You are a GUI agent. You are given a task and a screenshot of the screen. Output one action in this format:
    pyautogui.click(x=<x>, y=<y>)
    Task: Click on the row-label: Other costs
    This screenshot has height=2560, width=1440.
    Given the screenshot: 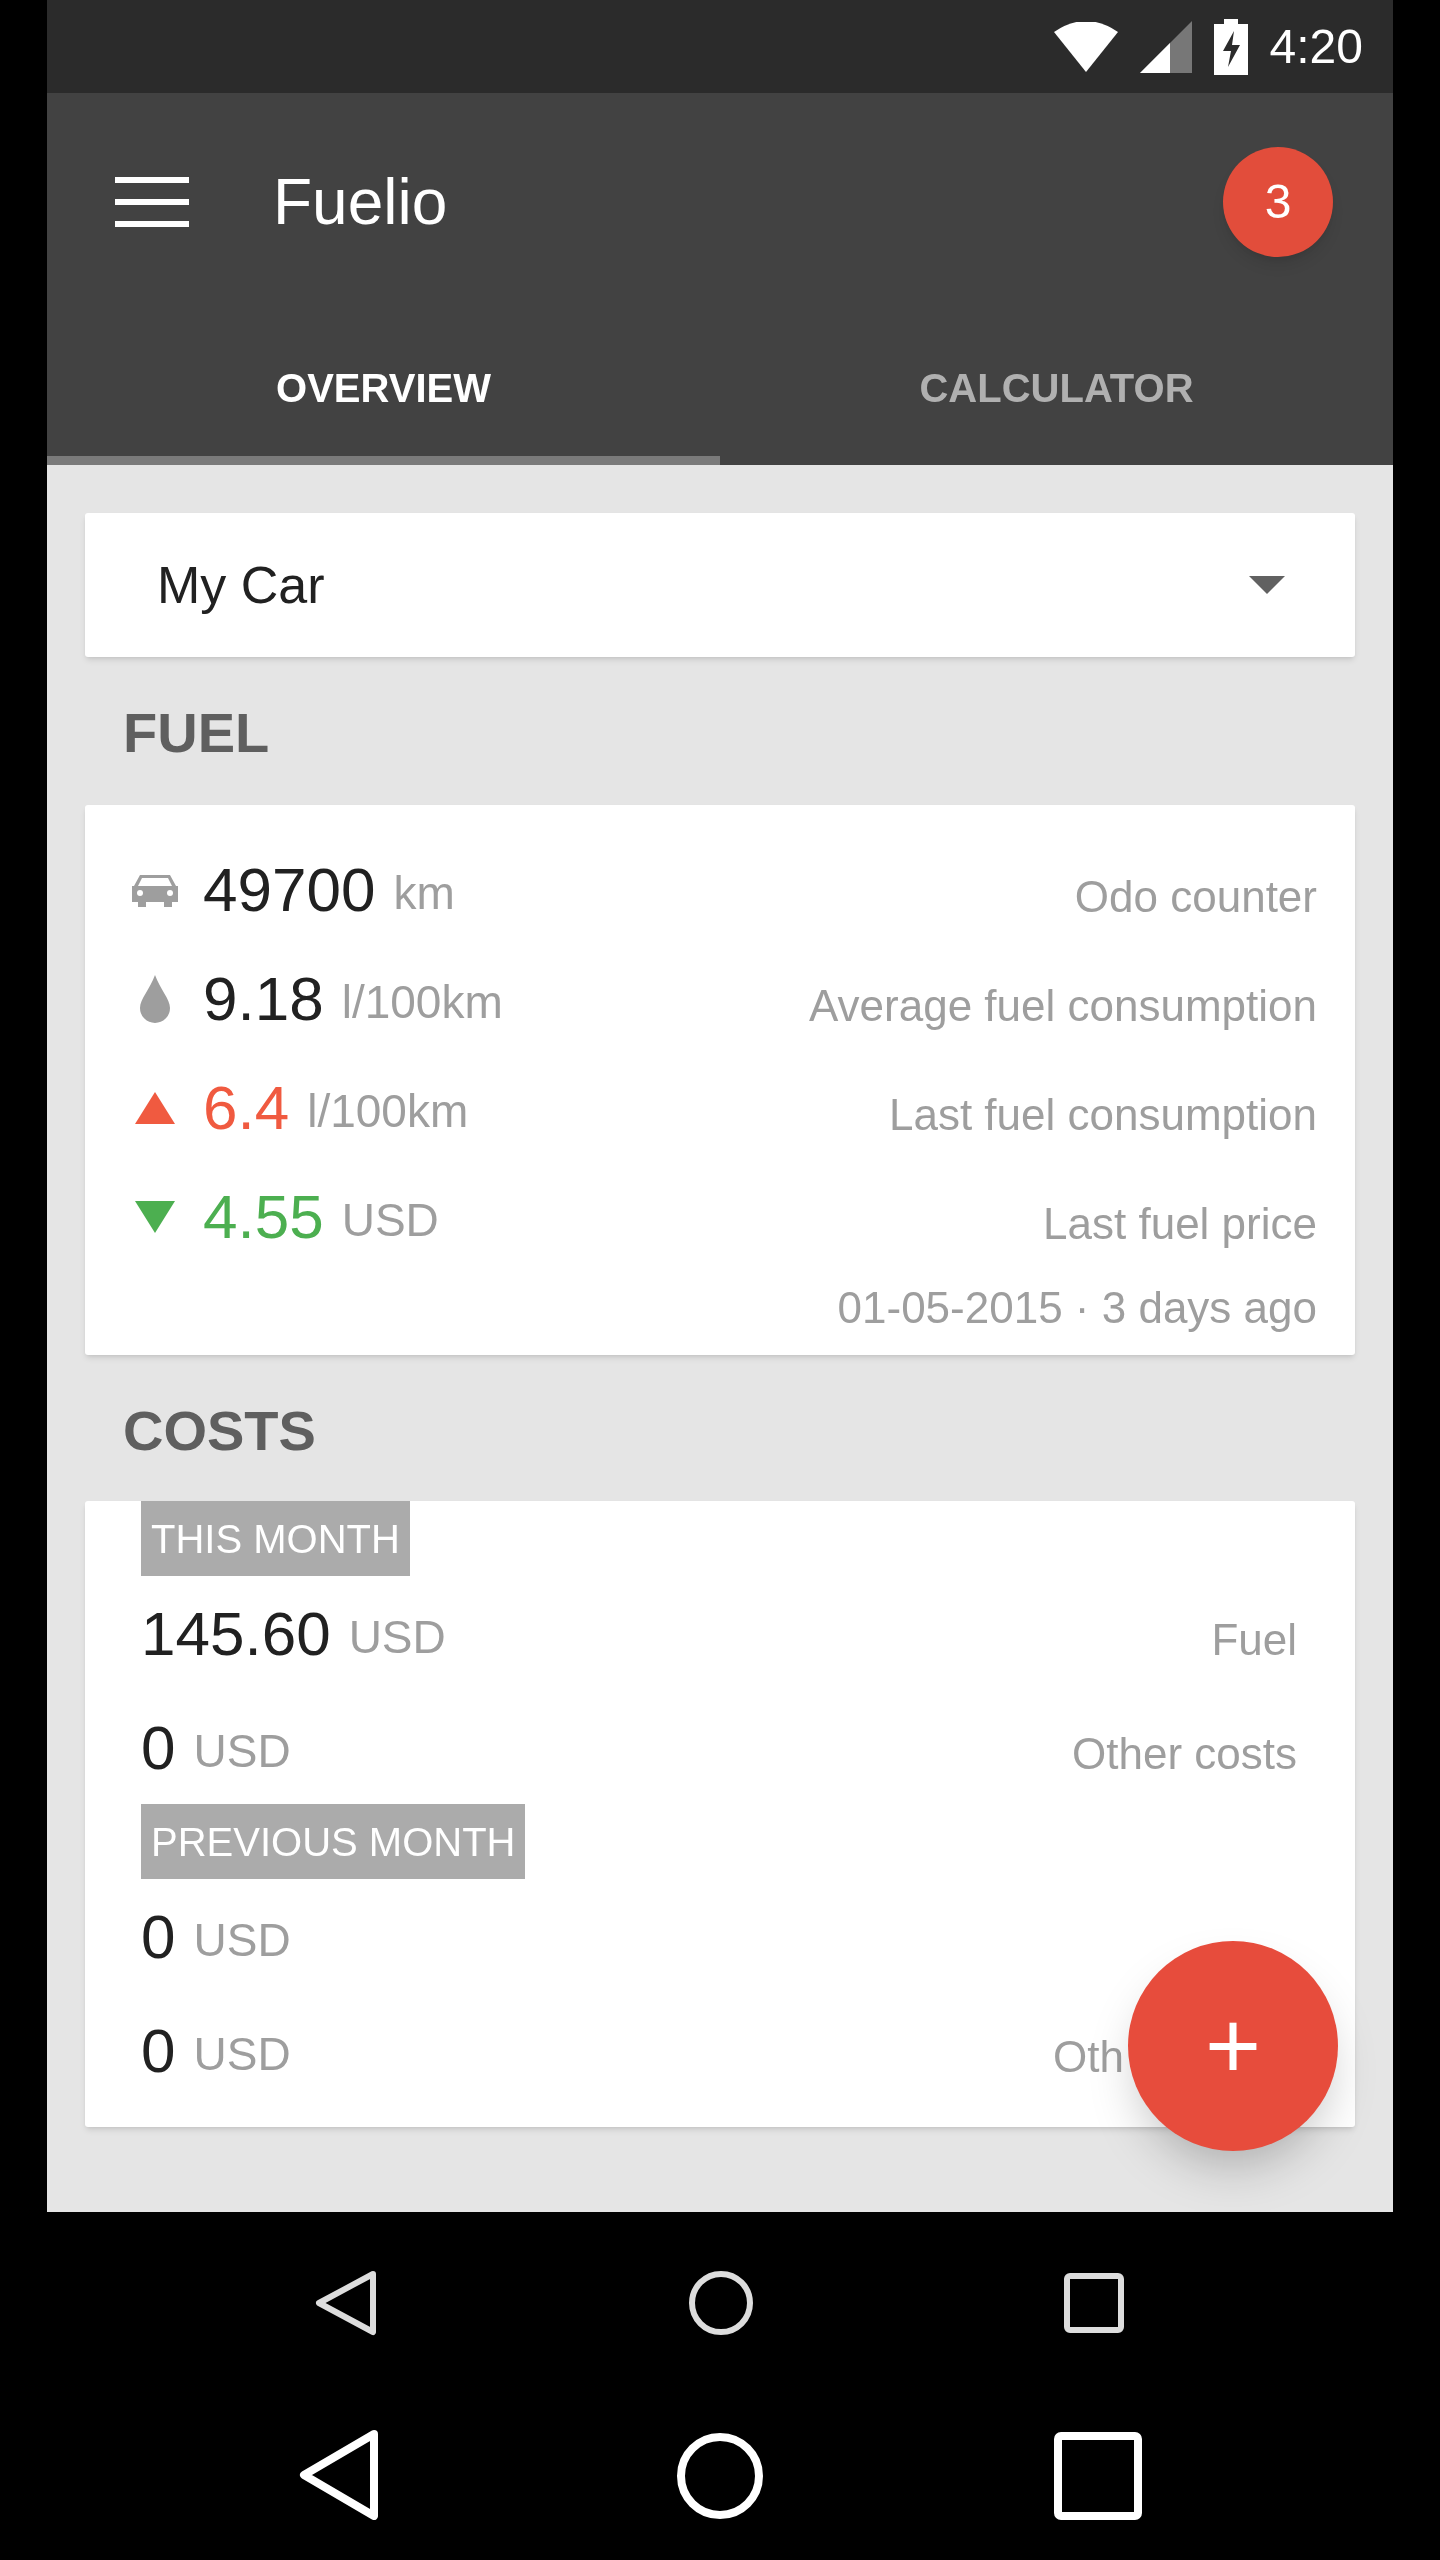 What is the action you would take?
    pyautogui.click(x=1184, y=1754)
    